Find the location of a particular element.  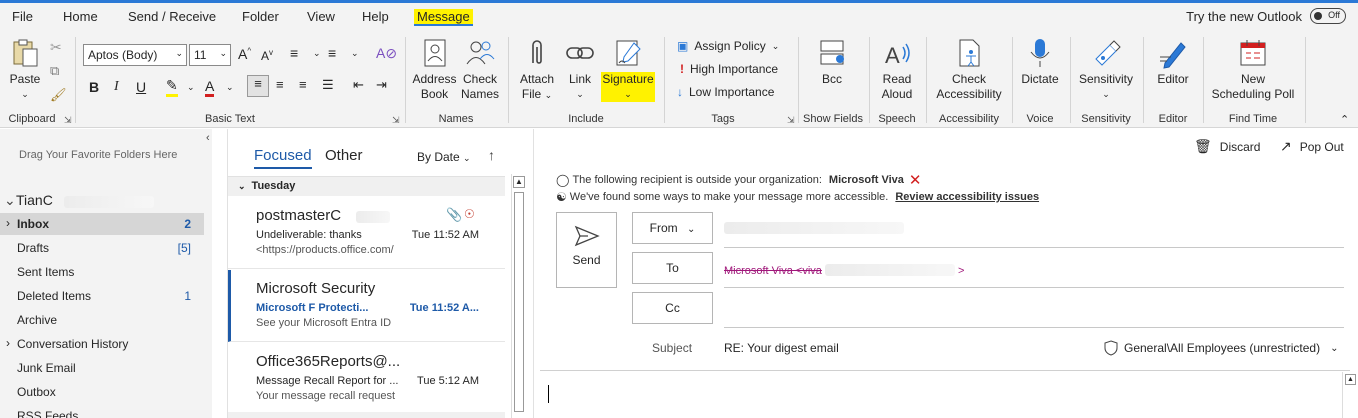

paste-button: Paste ⌄ is located at coordinates (25, 69).